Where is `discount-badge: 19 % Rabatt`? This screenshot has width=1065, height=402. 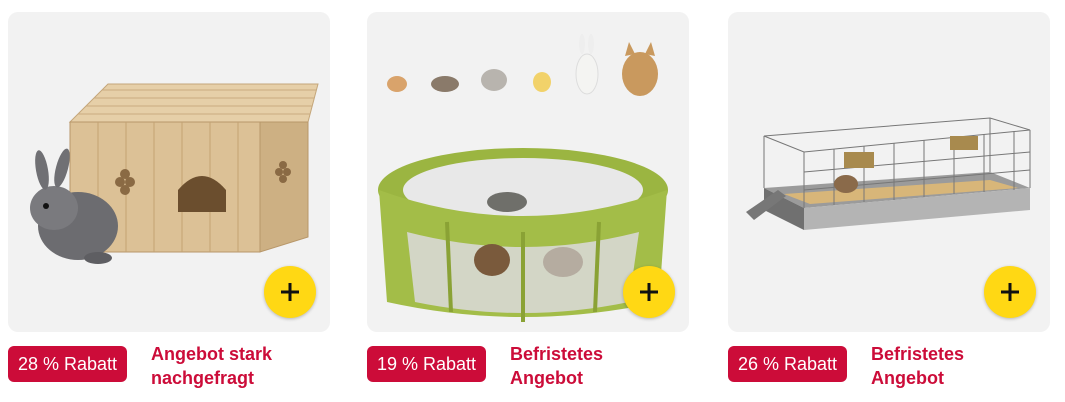
discount-badge: 19 % Rabatt is located at coordinates (427, 364).